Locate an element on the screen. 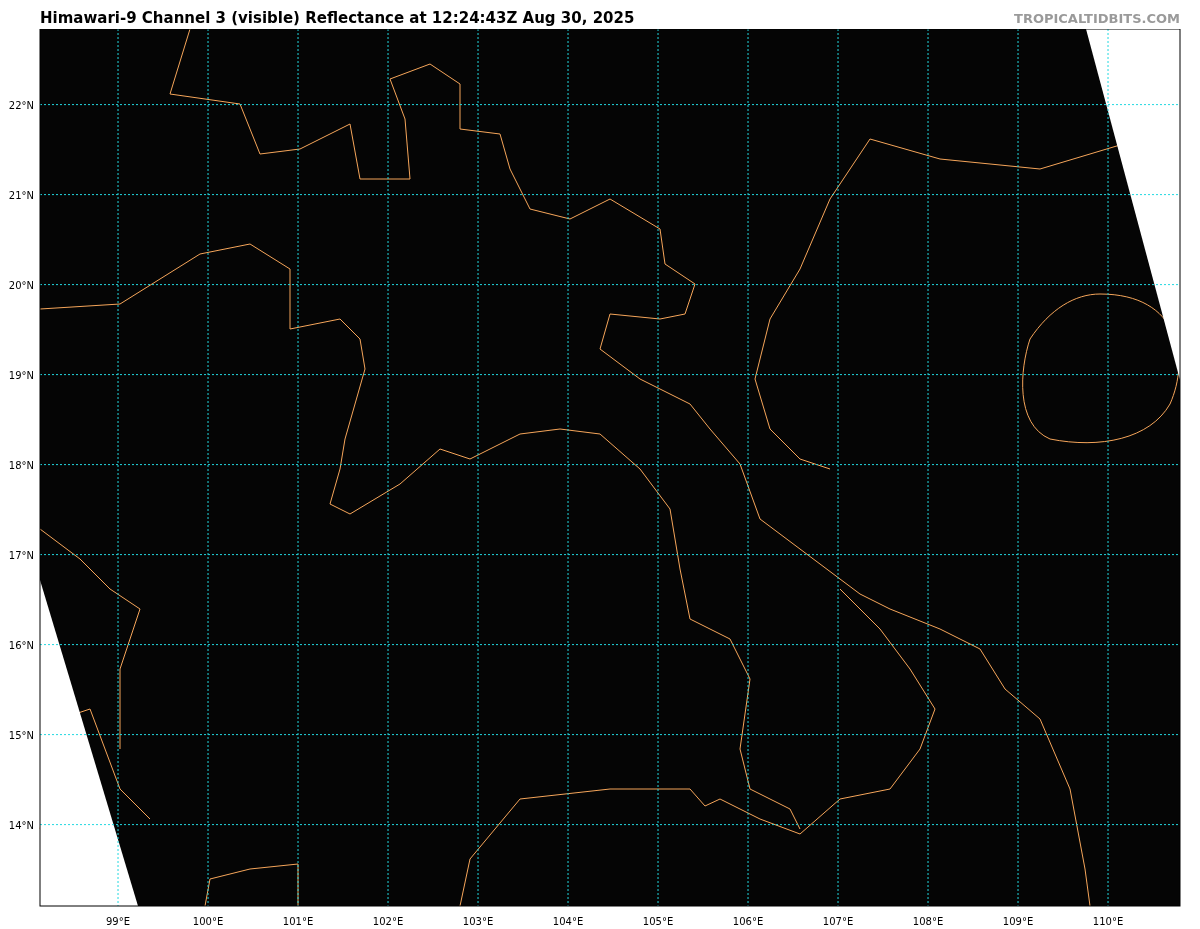 The image size is (1200, 929). latitude-label: 15°N is located at coordinates (21, 735).